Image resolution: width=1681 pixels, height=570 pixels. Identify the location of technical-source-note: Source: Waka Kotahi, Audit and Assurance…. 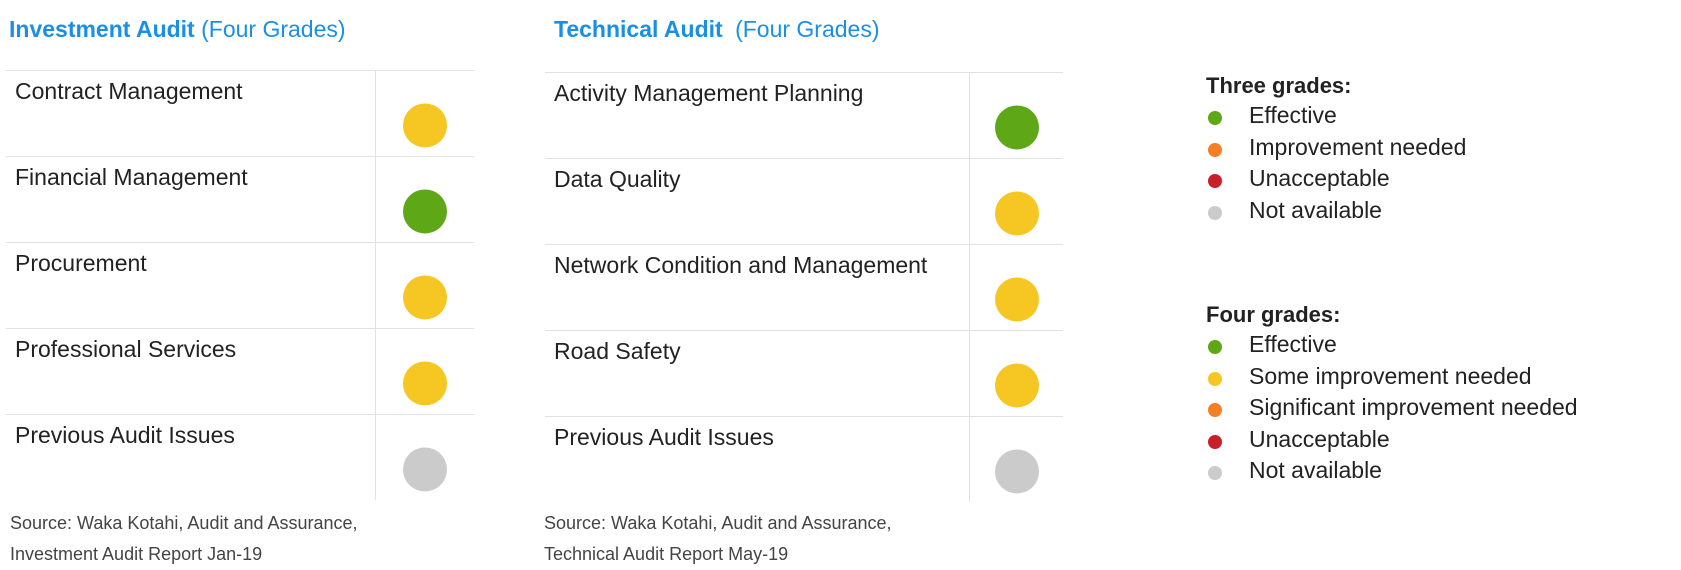
(718, 539).